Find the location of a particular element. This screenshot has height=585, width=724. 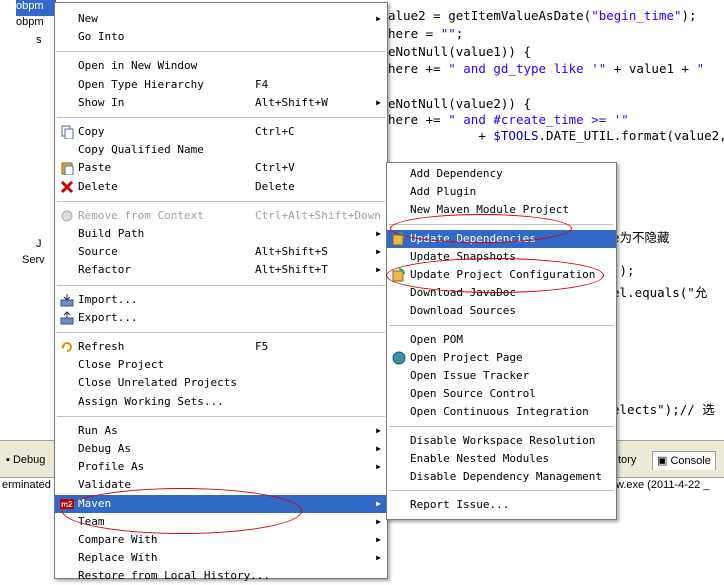

menu-item-debug-as: Debug As ▶ is located at coordinates (221, 449).